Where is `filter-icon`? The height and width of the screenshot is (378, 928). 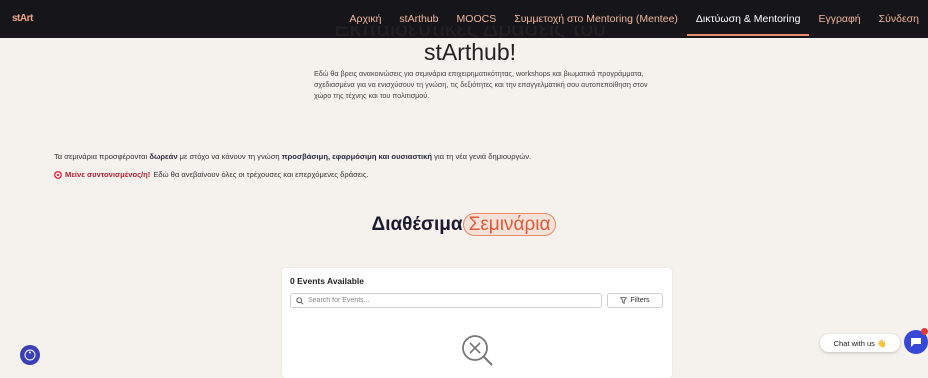 filter-icon is located at coordinates (623, 300).